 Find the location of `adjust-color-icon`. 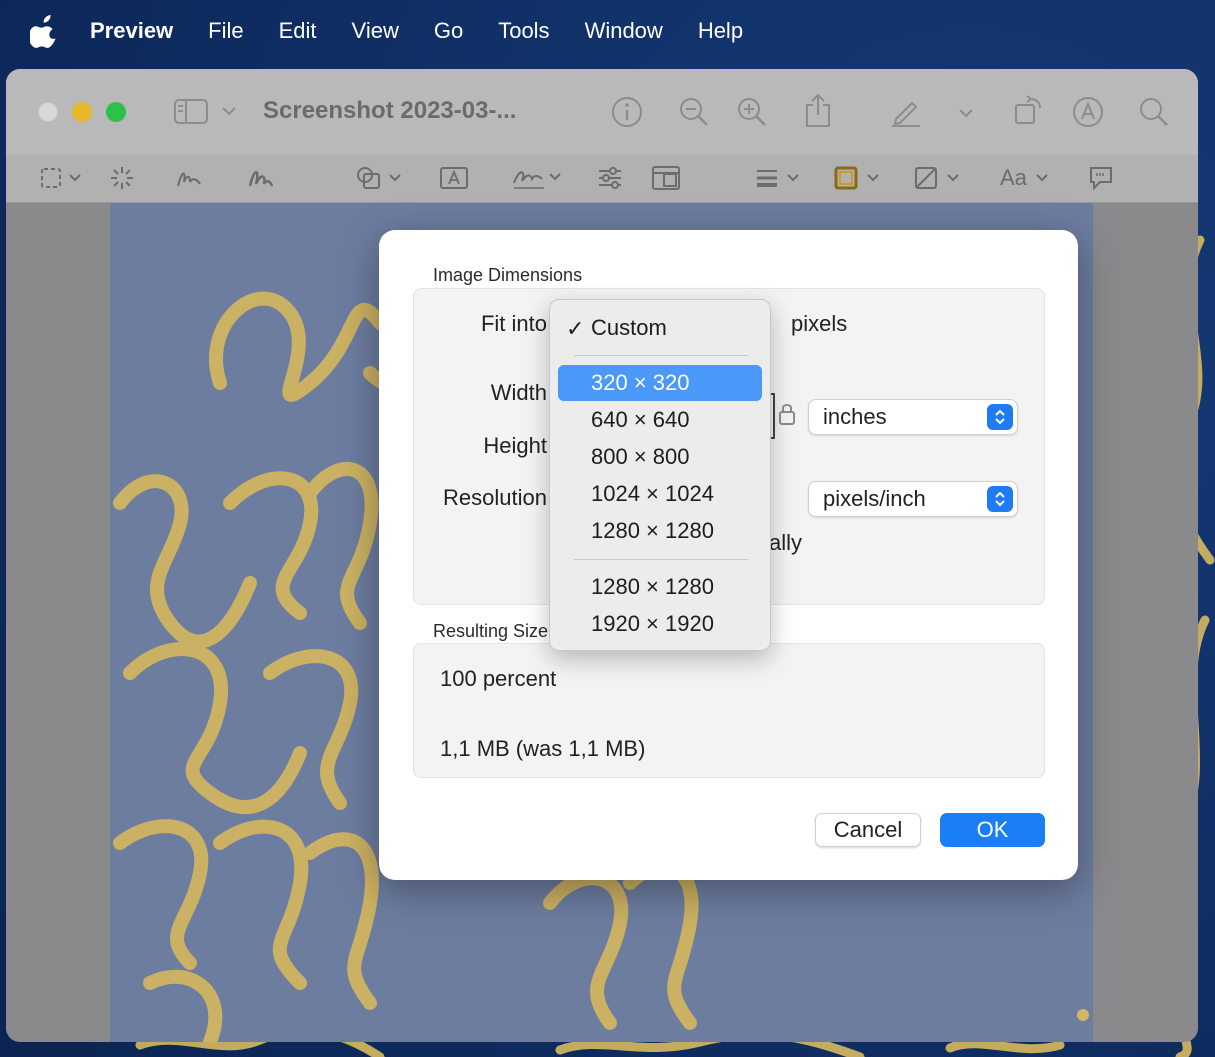

adjust-color-icon is located at coordinates (610, 178).